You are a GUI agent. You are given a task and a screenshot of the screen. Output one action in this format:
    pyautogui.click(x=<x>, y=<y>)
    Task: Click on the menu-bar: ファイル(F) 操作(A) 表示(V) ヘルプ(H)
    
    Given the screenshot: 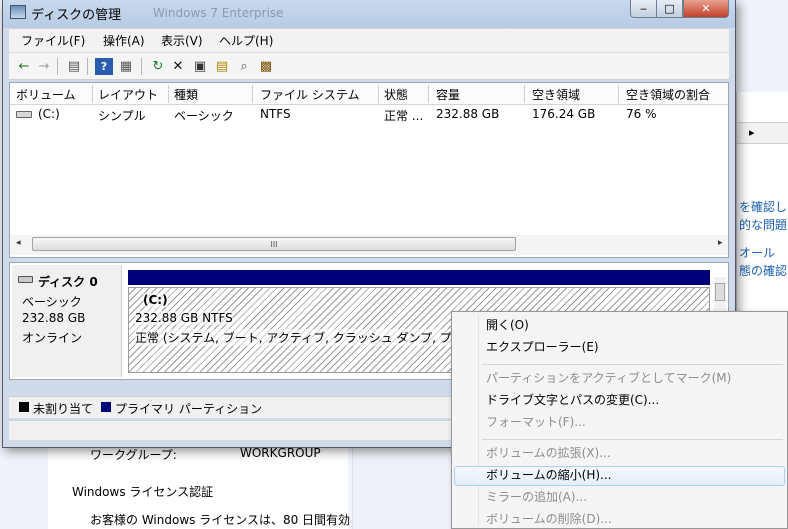 What is the action you would take?
    pyautogui.click(x=369, y=40)
    